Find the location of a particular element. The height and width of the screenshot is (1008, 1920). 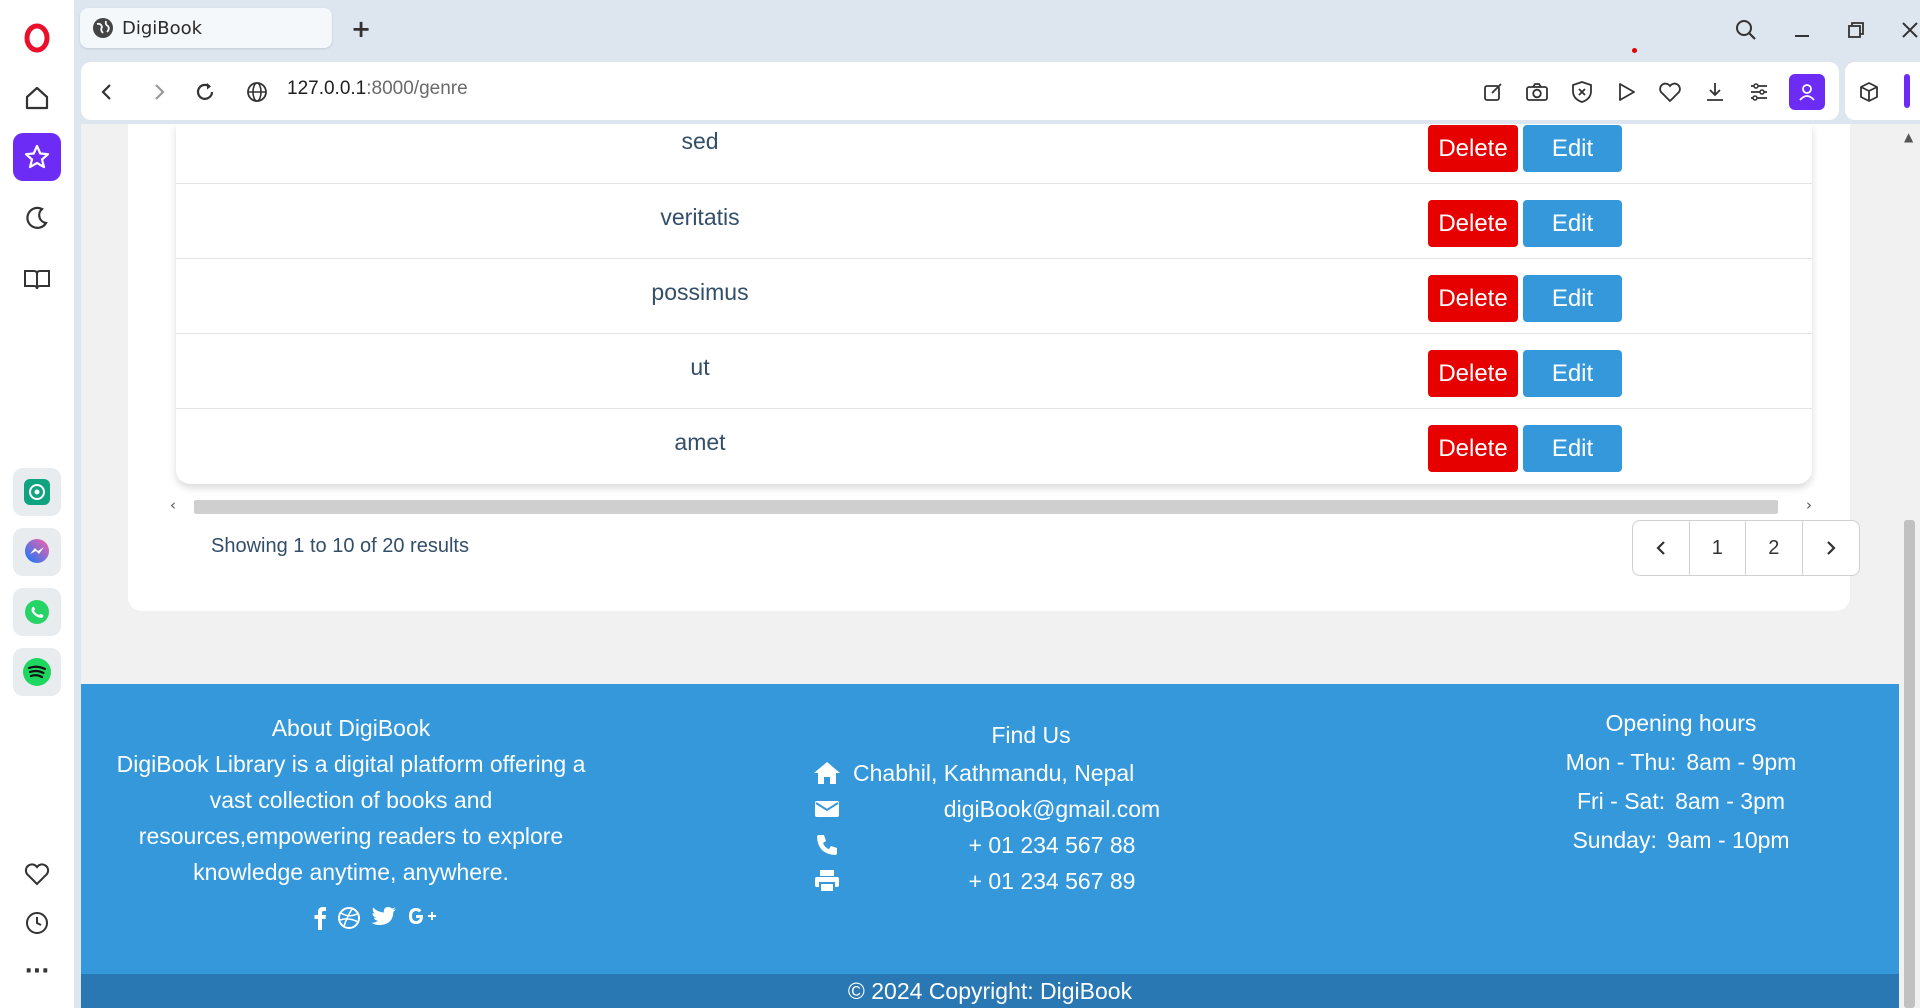

dribbble-icon is located at coordinates (349, 920).